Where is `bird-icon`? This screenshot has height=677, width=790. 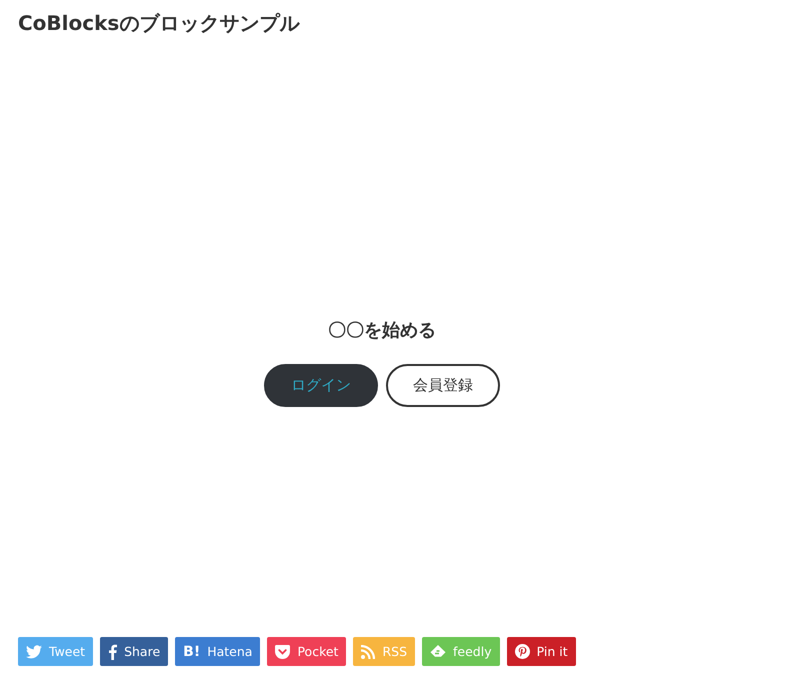
bird-icon is located at coordinates (34, 651).